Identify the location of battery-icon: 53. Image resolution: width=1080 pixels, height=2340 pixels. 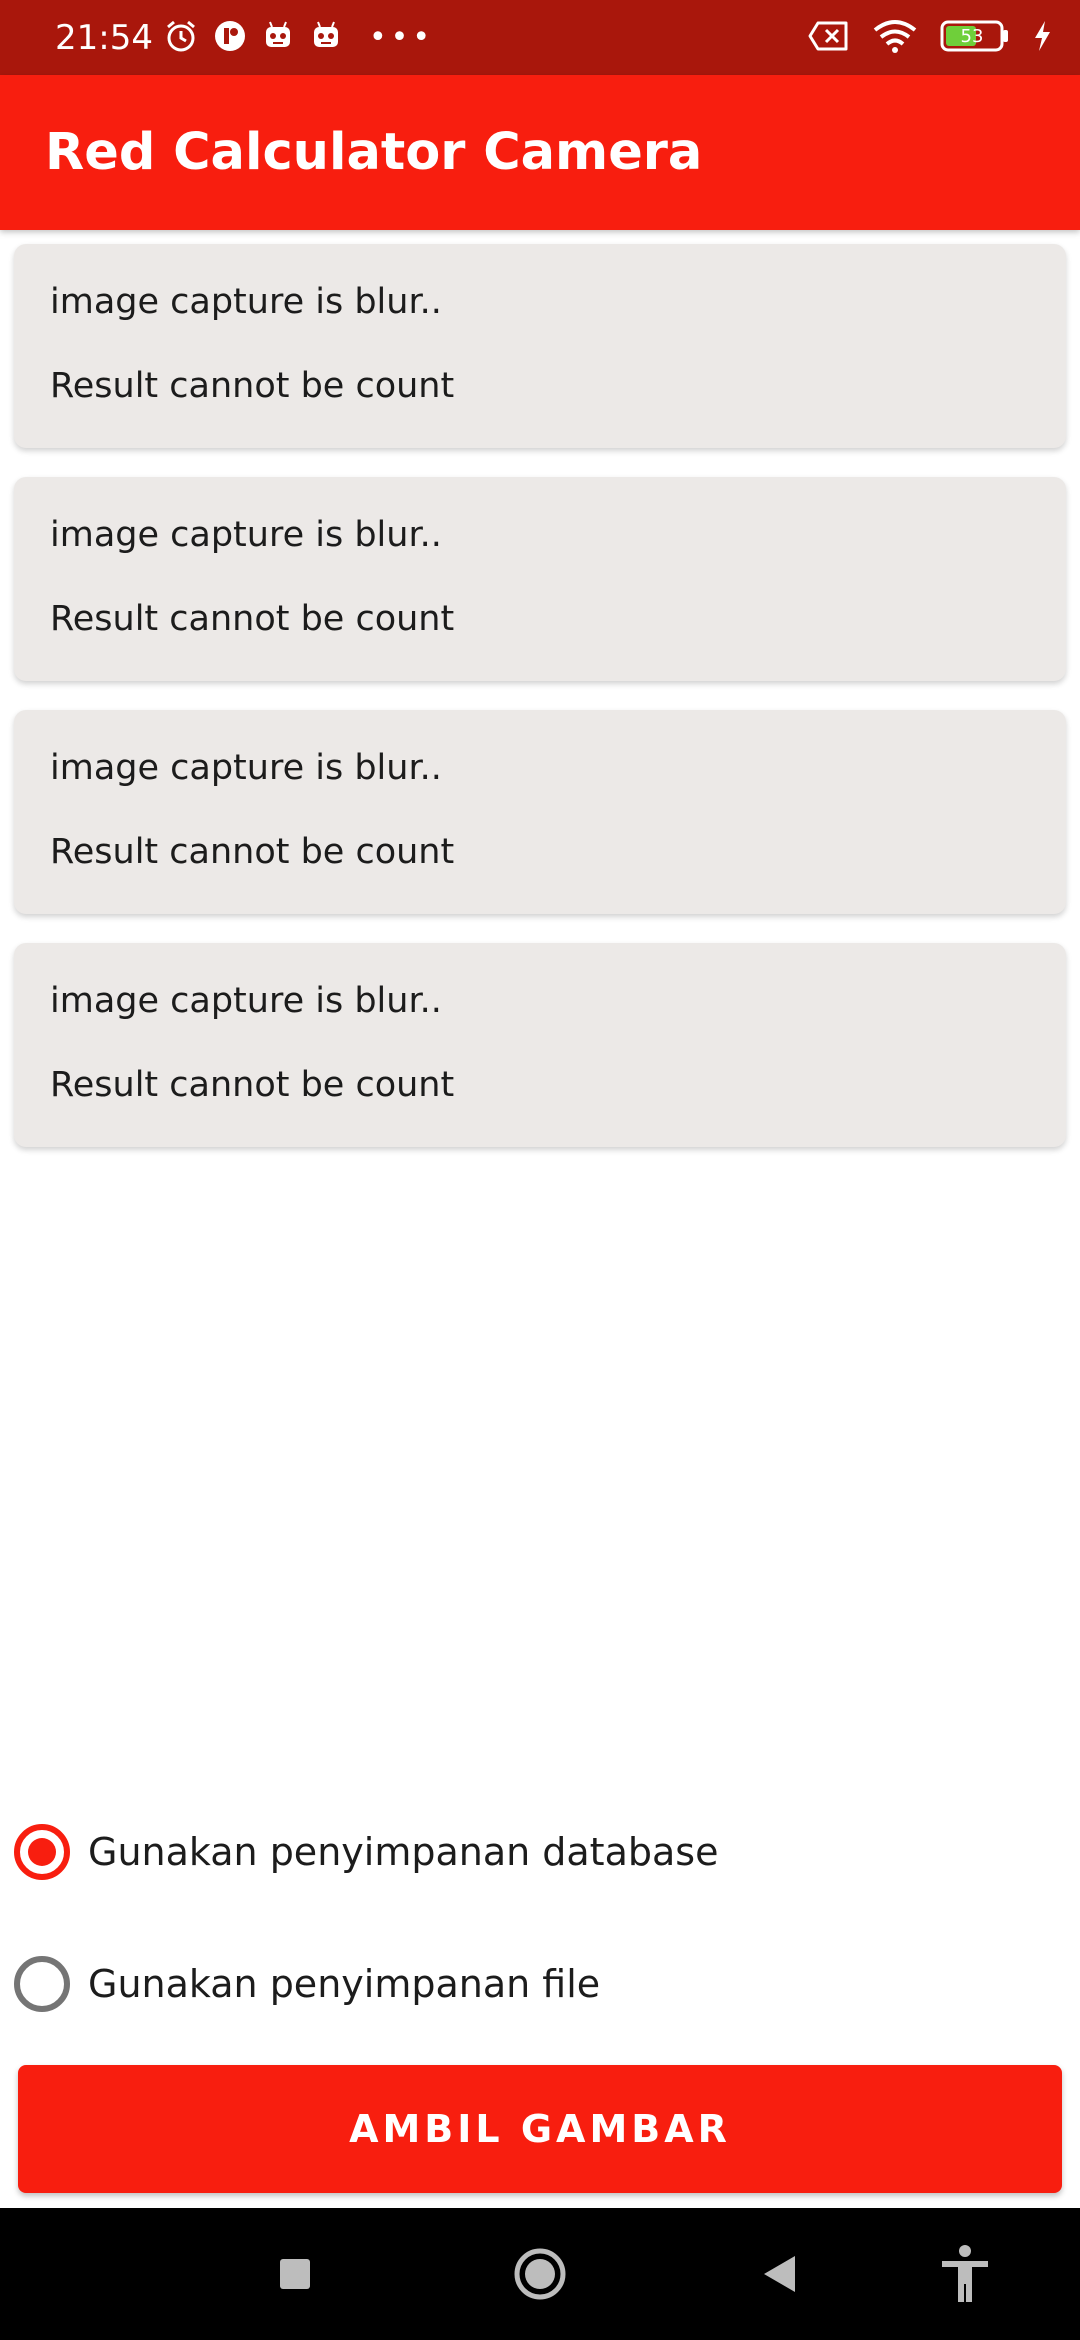
(975, 38).